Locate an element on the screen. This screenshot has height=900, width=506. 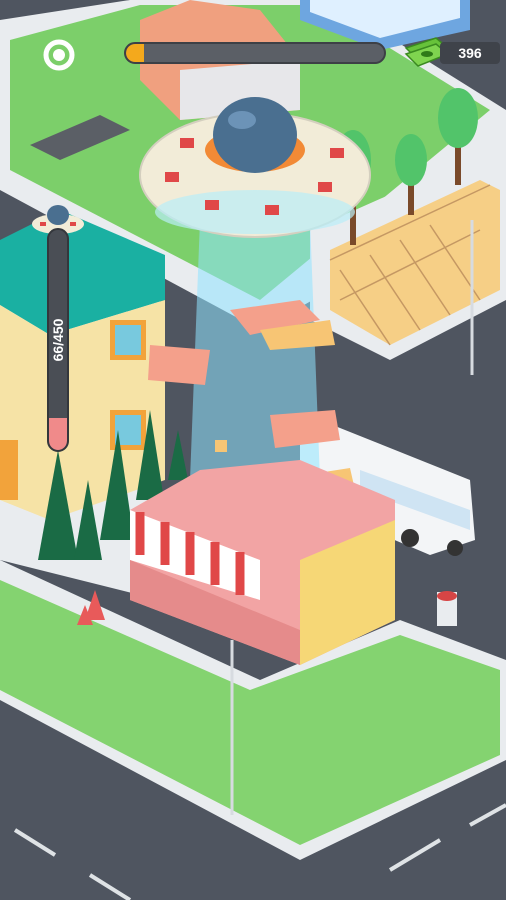
level-progress-fill is located at coordinates (135, 53).